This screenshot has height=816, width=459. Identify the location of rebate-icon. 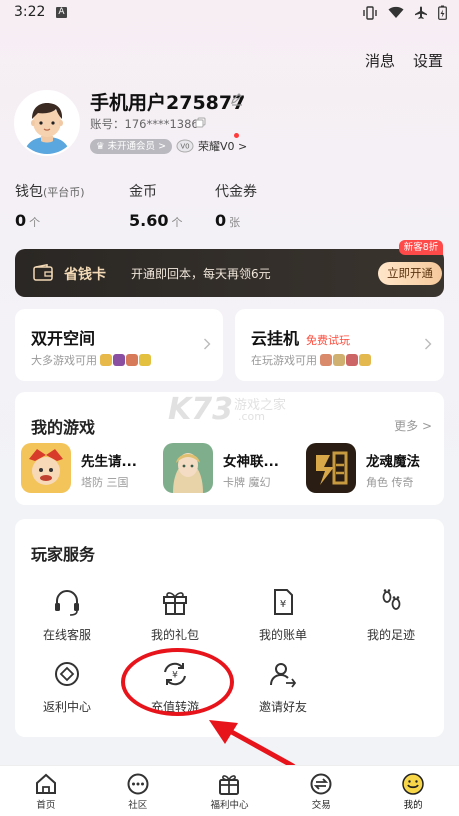
(67, 674).